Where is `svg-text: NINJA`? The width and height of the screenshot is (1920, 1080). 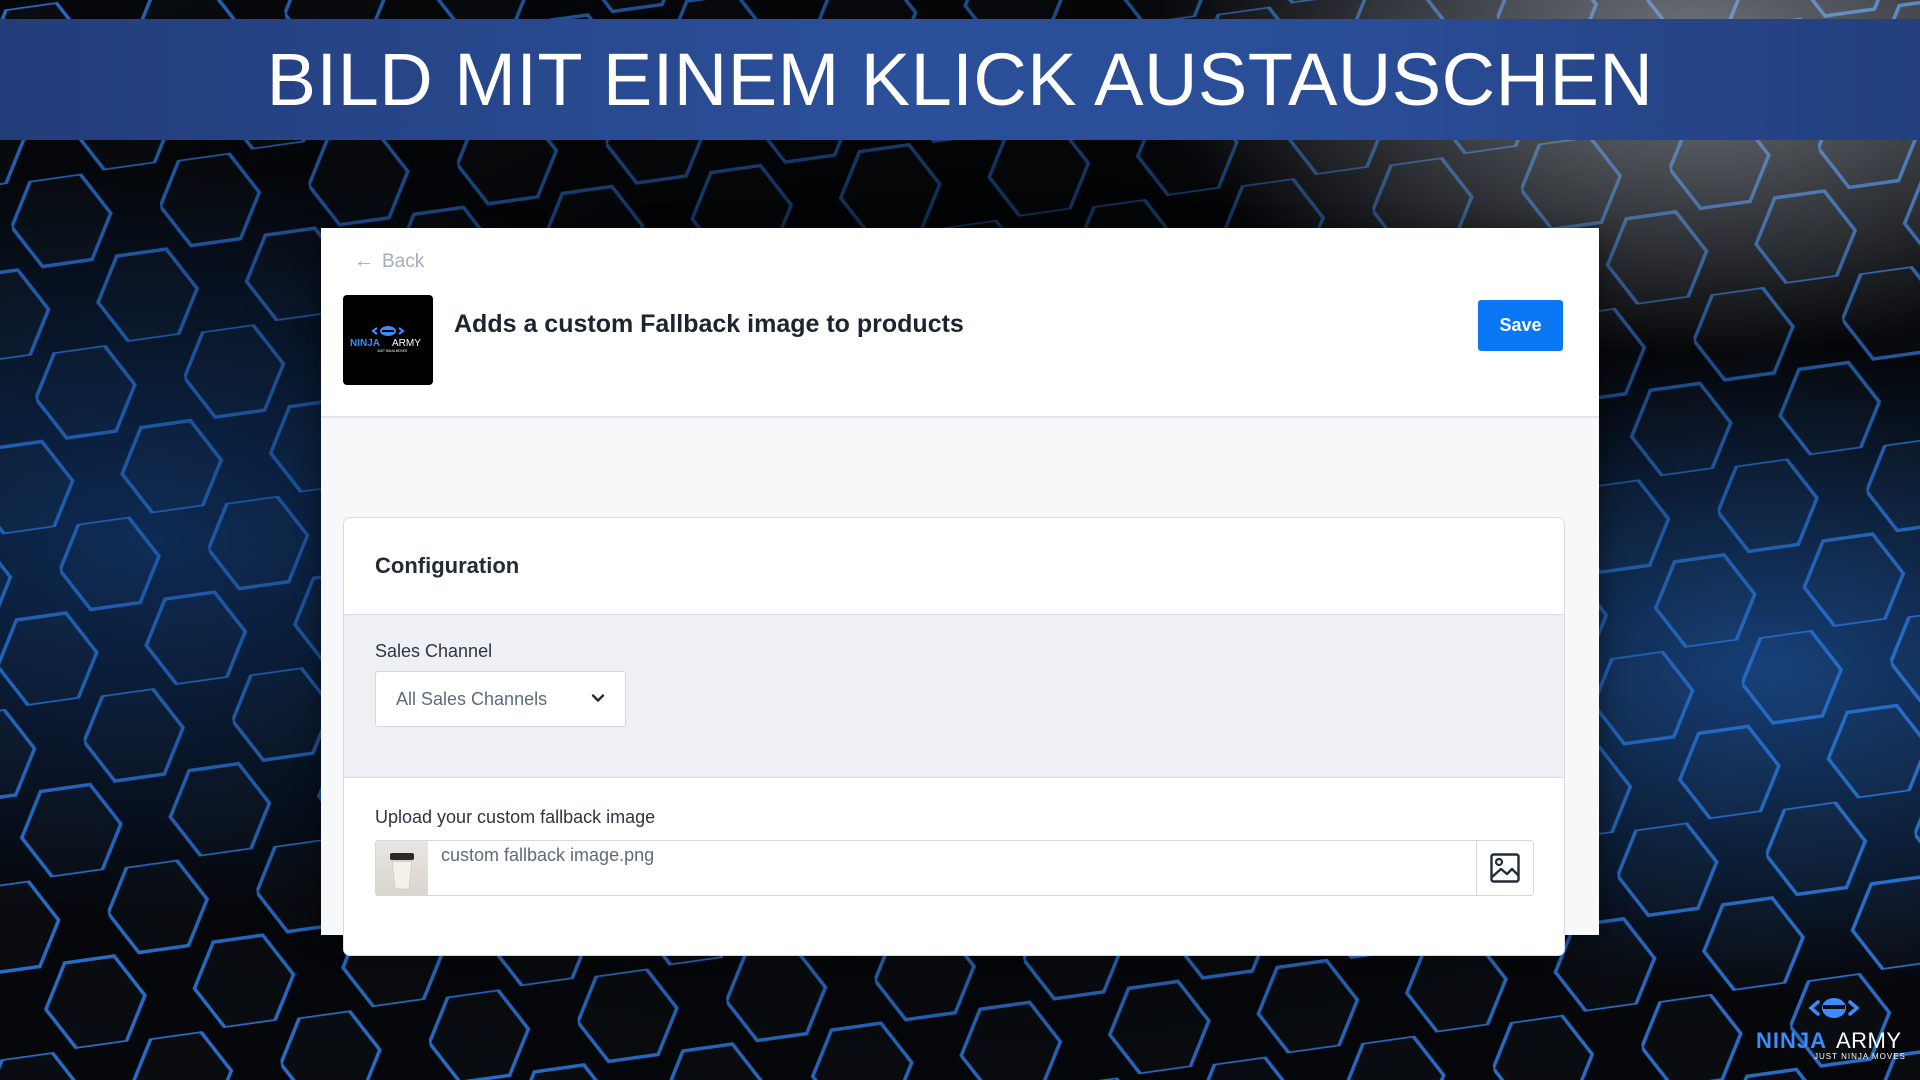 svg-text: NINJA is located at coordinates (365, 343).